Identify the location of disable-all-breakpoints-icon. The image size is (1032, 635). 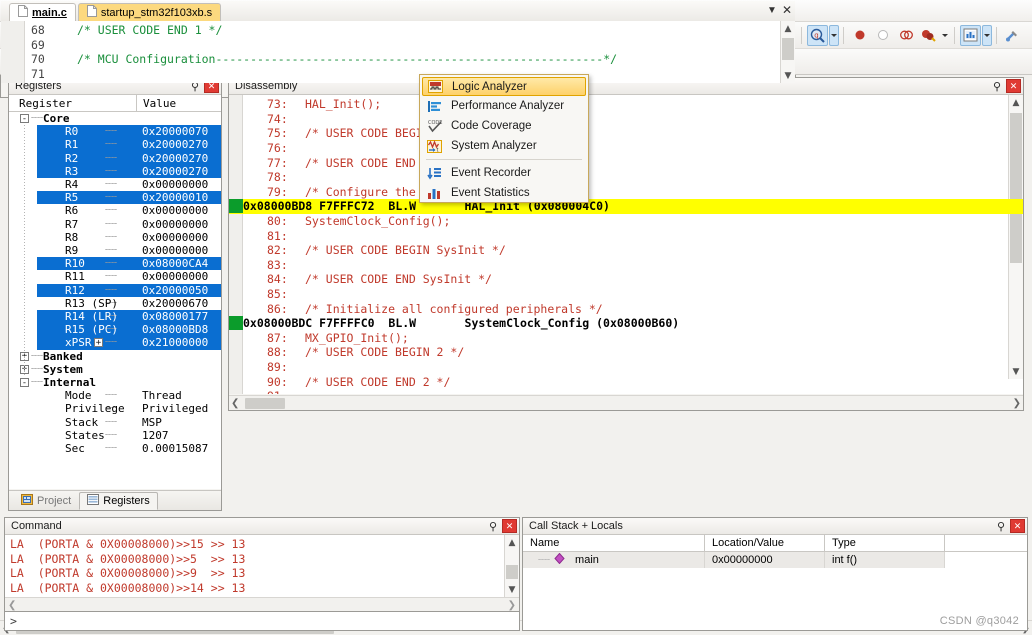
(905, 35).